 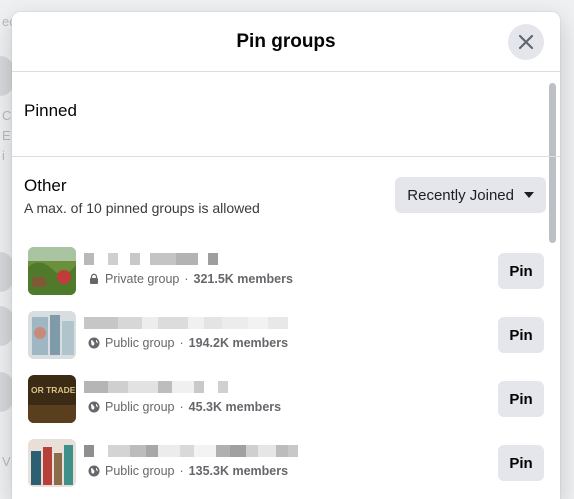 I want to click on group-meta: Public group · 135.3K members, so click(x=188, y=471).